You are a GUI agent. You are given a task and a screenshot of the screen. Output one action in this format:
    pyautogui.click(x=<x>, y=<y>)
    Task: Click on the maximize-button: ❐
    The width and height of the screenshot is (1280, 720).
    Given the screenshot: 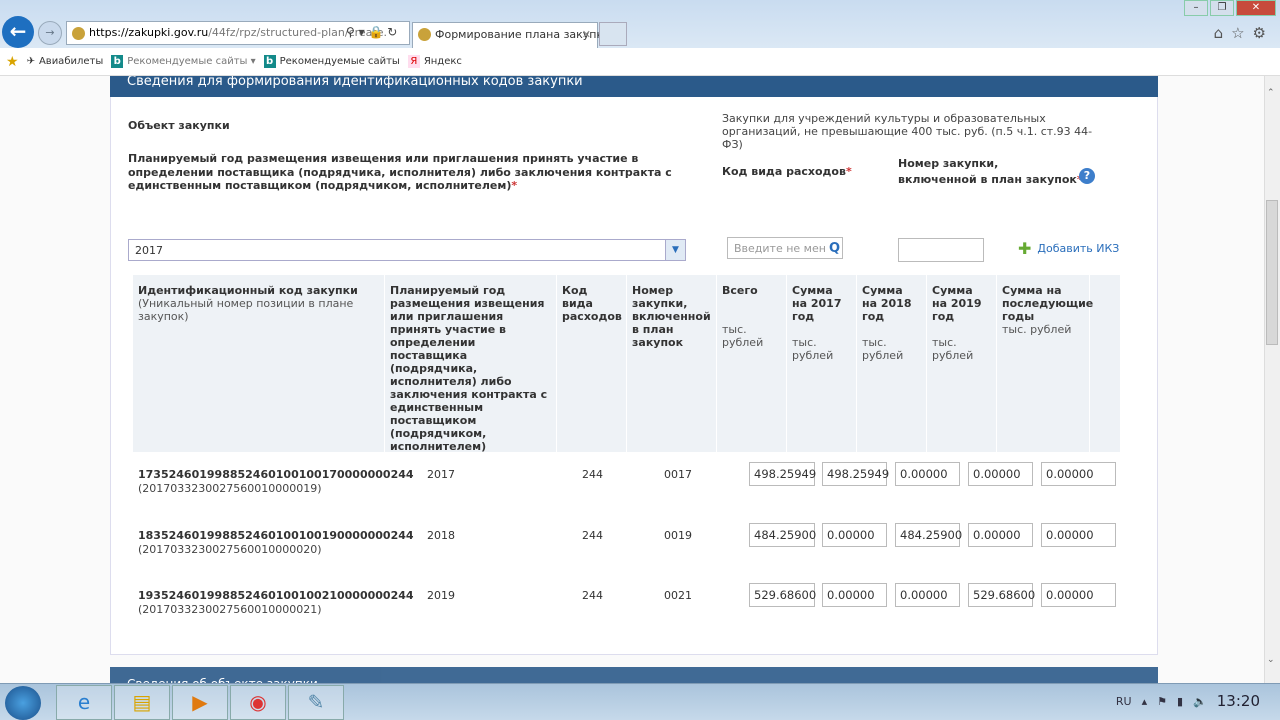 What is the action you would take?
    pyautogui.click(x=1222, y=8)
    